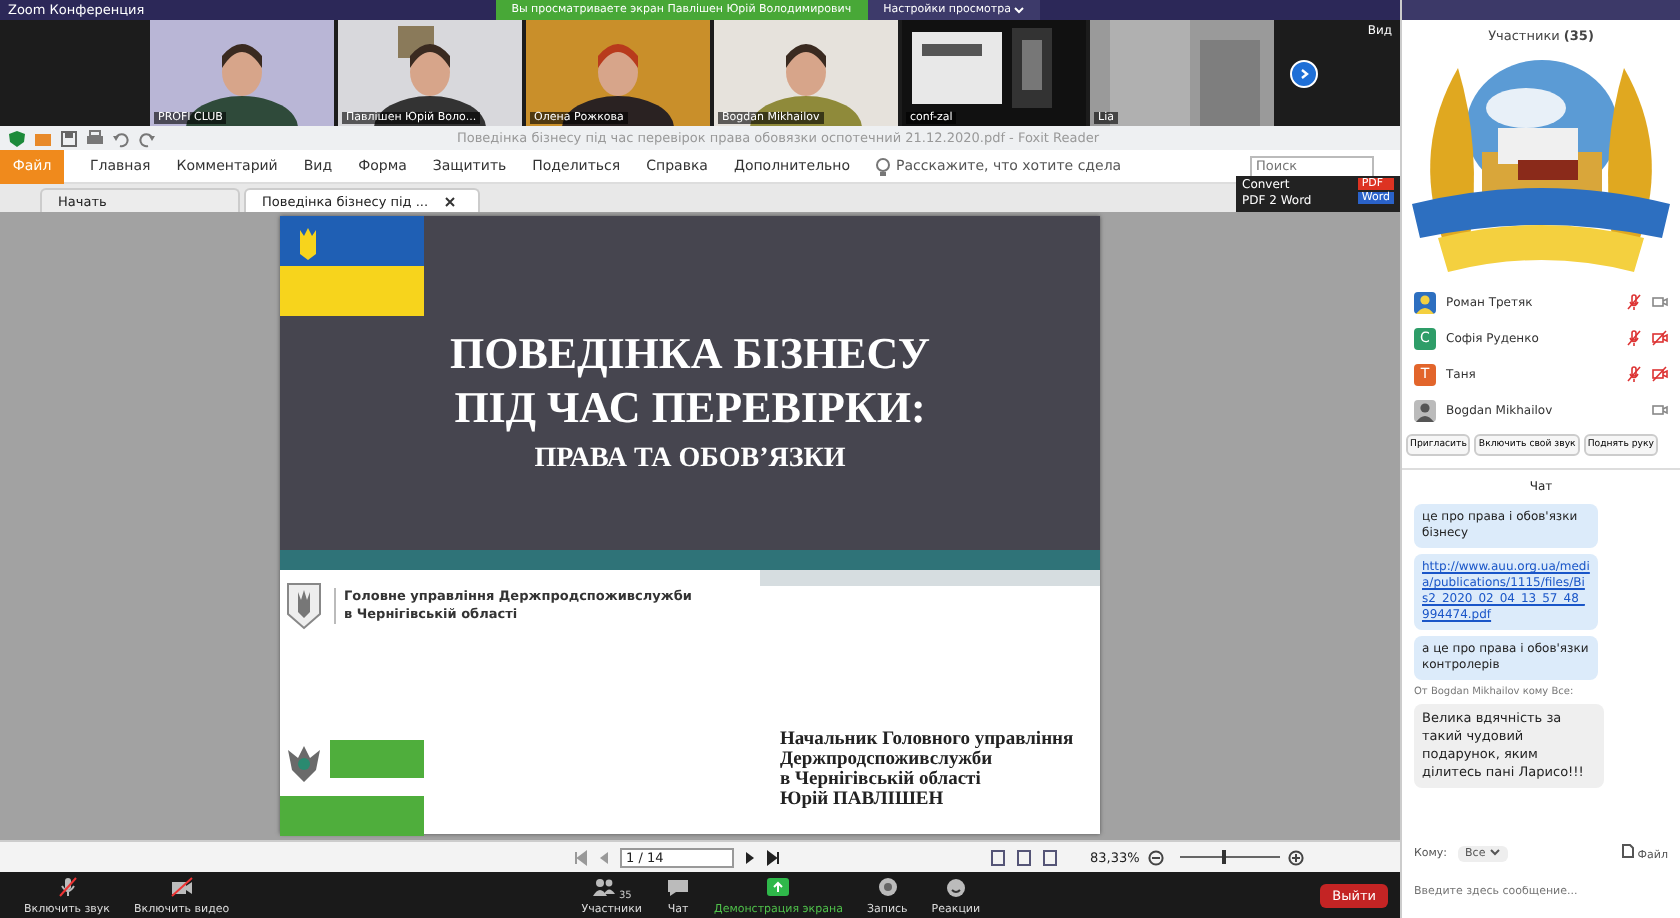  What do you see at coordinates (690, 460) in the screenshot?
I see `slide-subtitle: ПРАВА ТА ОБОВ’ЯЗКИ` at bounding box center [690, 460].